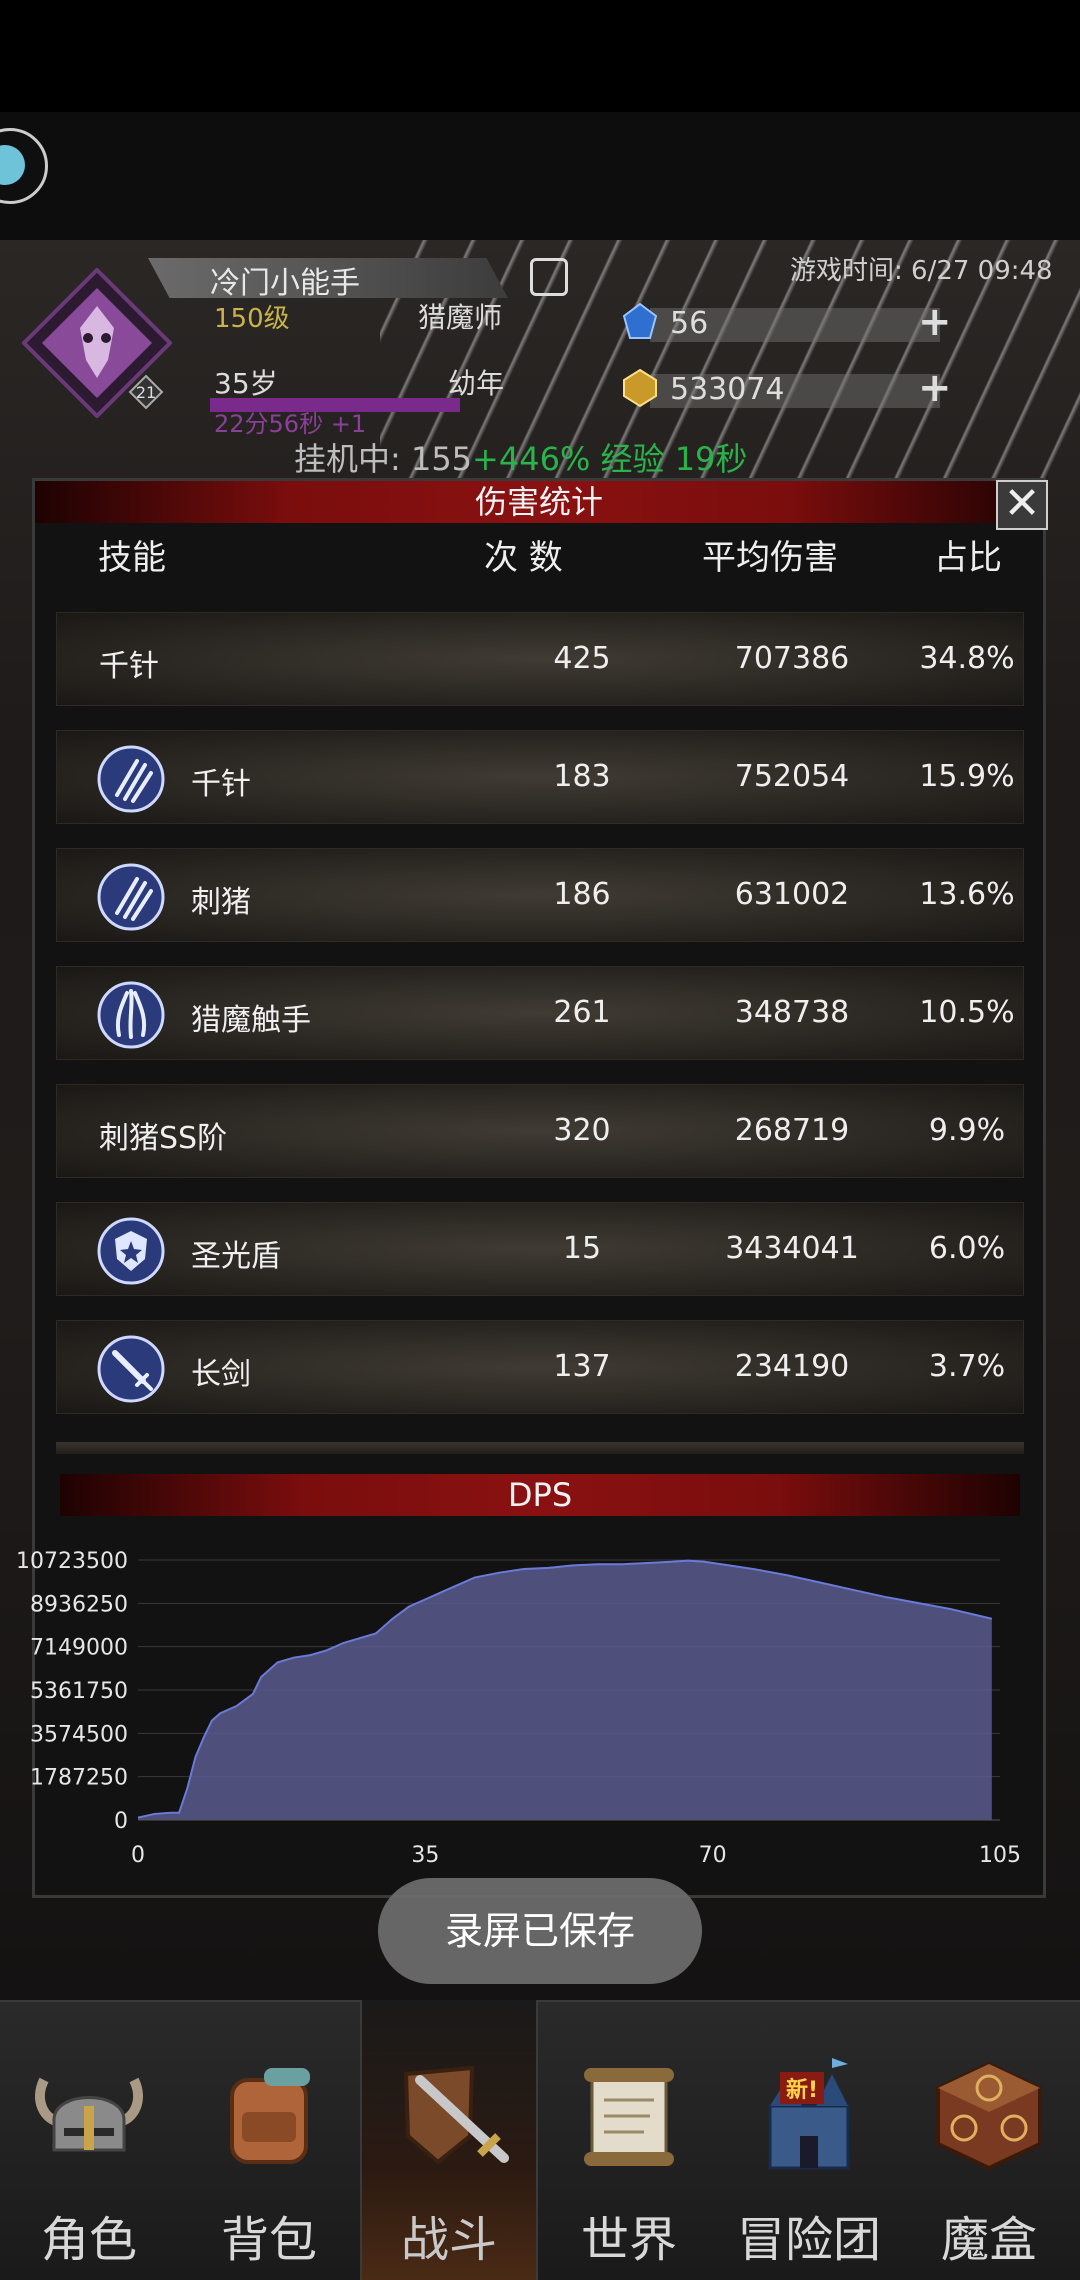 The width and height of the screenshot is (1080, 2280). What do you see at coordinates (640, 388) in the screenshot?
I see `gold-crystal-icon` at bounding box center [640, 388].